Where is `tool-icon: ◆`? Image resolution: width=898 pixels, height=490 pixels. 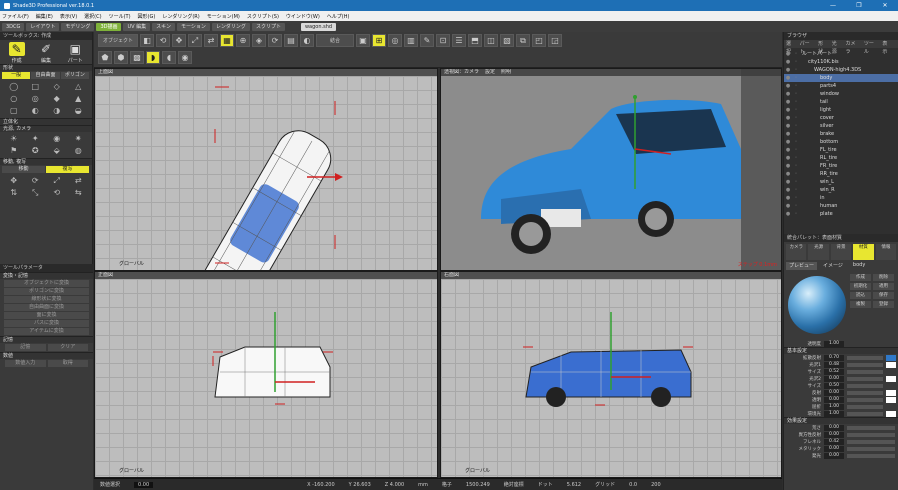 tool-icon: ◆ is located at coordinates (57, 99).